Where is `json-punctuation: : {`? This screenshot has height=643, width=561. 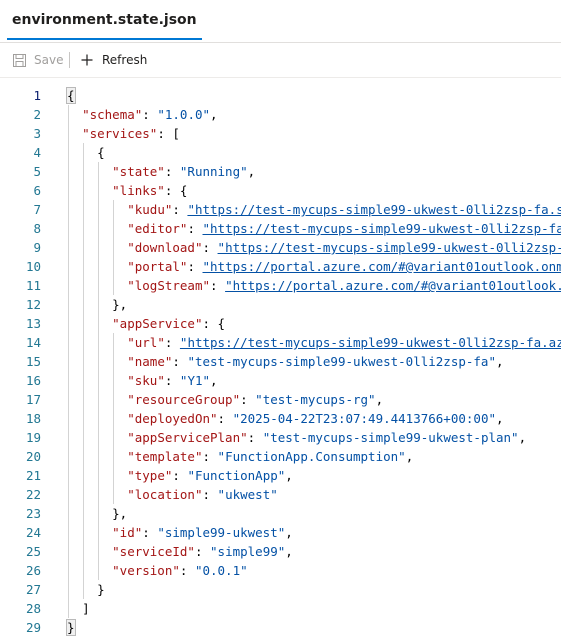 json-punctuation: : { is located at coordinates (176, 190).